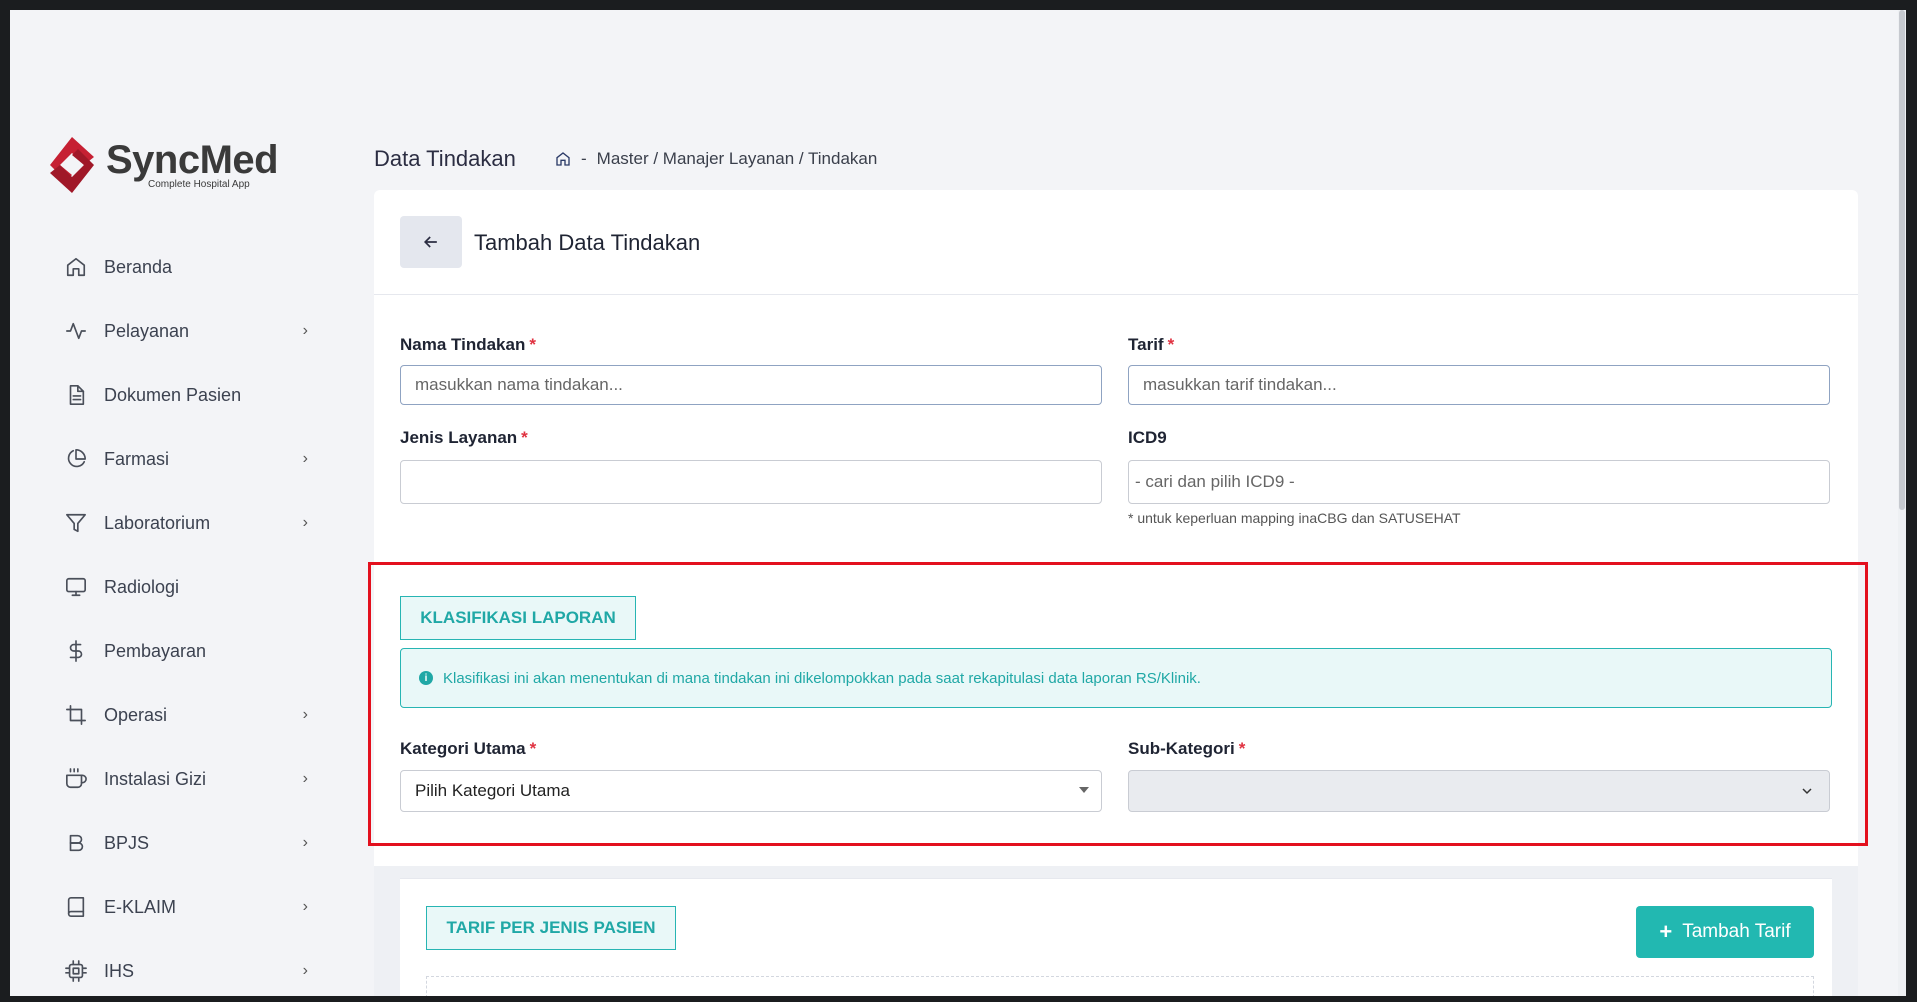  I want to click on tarif-per-jenis-pasien-tab: TARIF PER JENIS PASIEN, so click(551, 928).